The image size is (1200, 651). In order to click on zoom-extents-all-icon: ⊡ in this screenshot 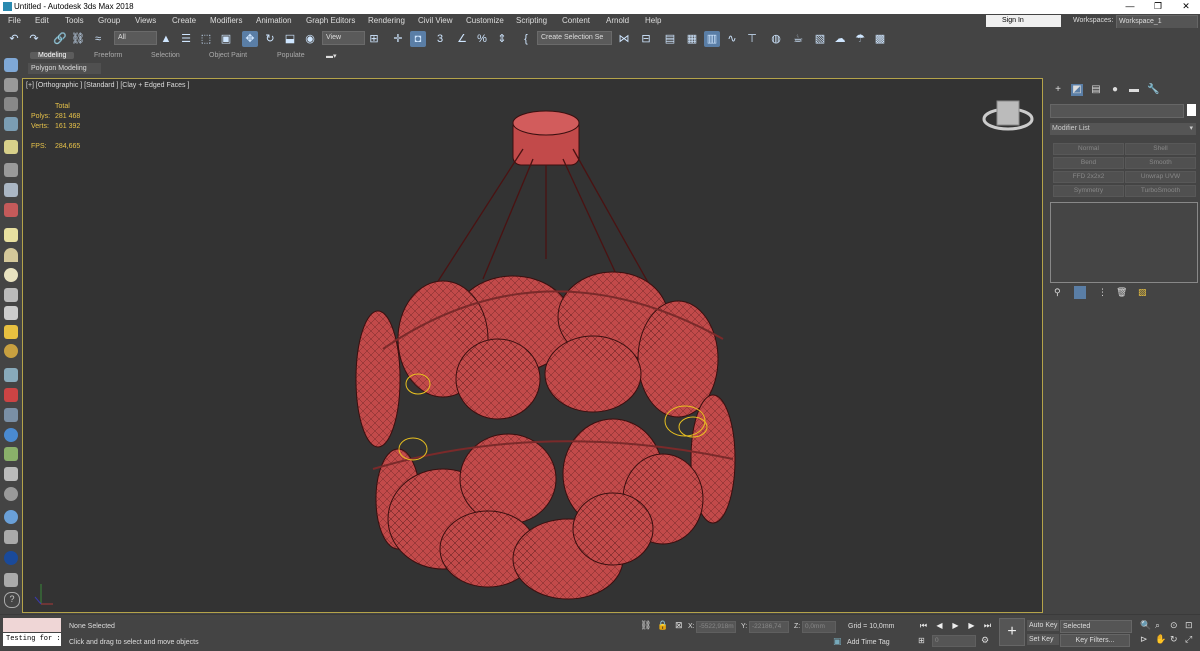, I will do `click(1189, 625)`.